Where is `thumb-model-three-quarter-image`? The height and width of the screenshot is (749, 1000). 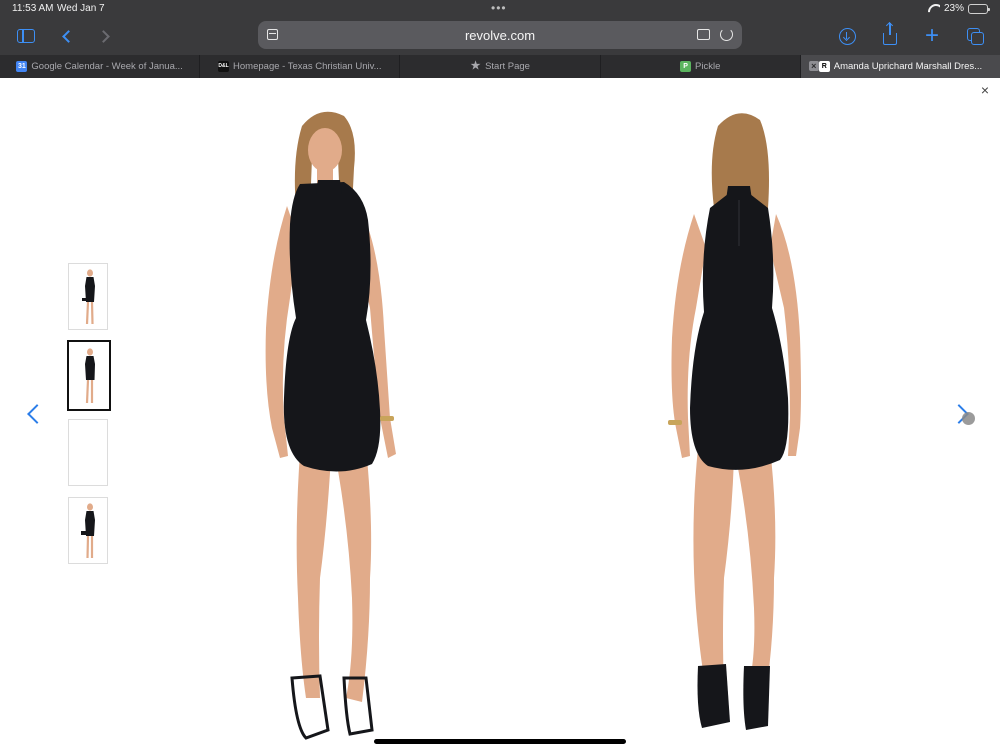 thumb-model-three-quarter-image is located at coordinates (90, 376).